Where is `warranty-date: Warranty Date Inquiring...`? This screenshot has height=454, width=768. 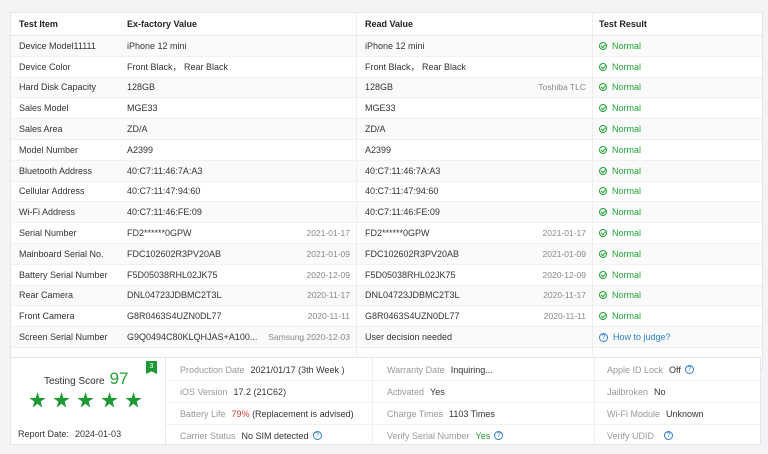
warranty-date: Warranty Date Inquiring... is located at coordinates (440, 369).